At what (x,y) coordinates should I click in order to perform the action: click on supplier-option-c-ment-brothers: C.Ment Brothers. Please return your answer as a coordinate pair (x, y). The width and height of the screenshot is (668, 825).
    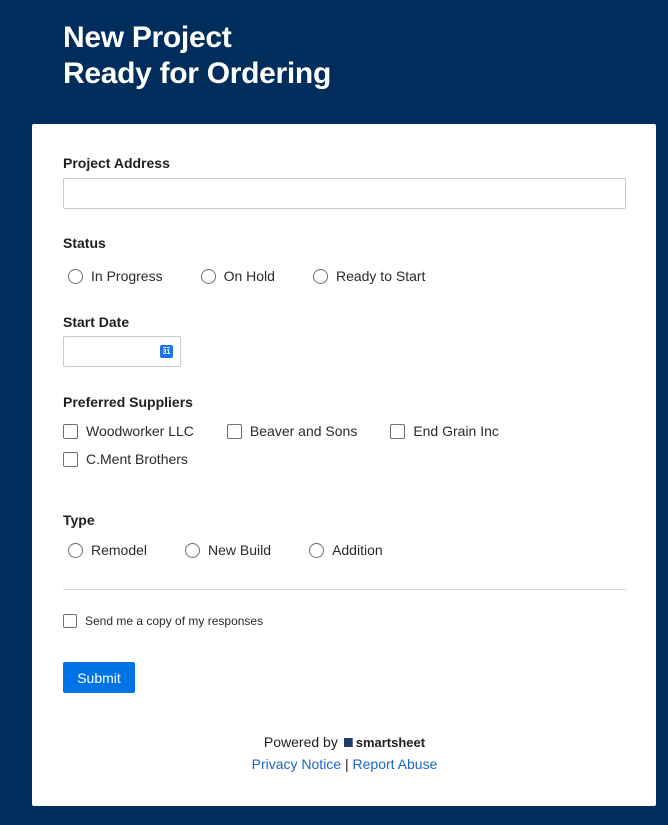
    Looking at the image, I should click on (125, 459).